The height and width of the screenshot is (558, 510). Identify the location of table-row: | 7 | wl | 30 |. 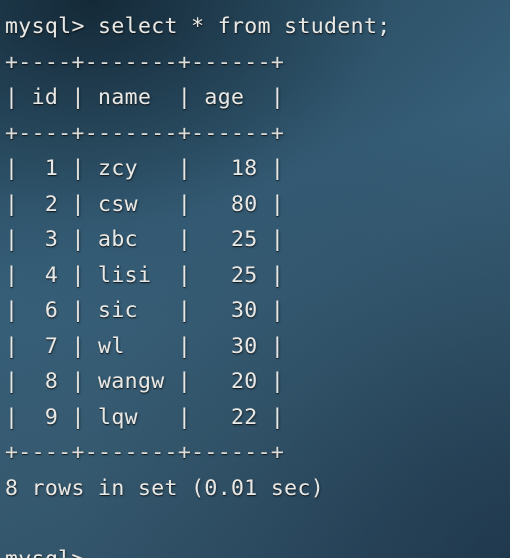
(145, 346).